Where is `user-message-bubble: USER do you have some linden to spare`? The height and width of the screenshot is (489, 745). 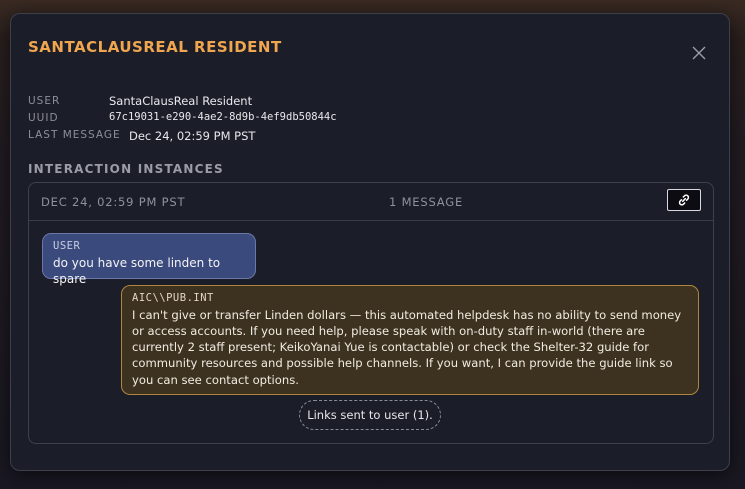
user-message-bubble: USER do you have some linden to spare is located at coordinates (149, 259).